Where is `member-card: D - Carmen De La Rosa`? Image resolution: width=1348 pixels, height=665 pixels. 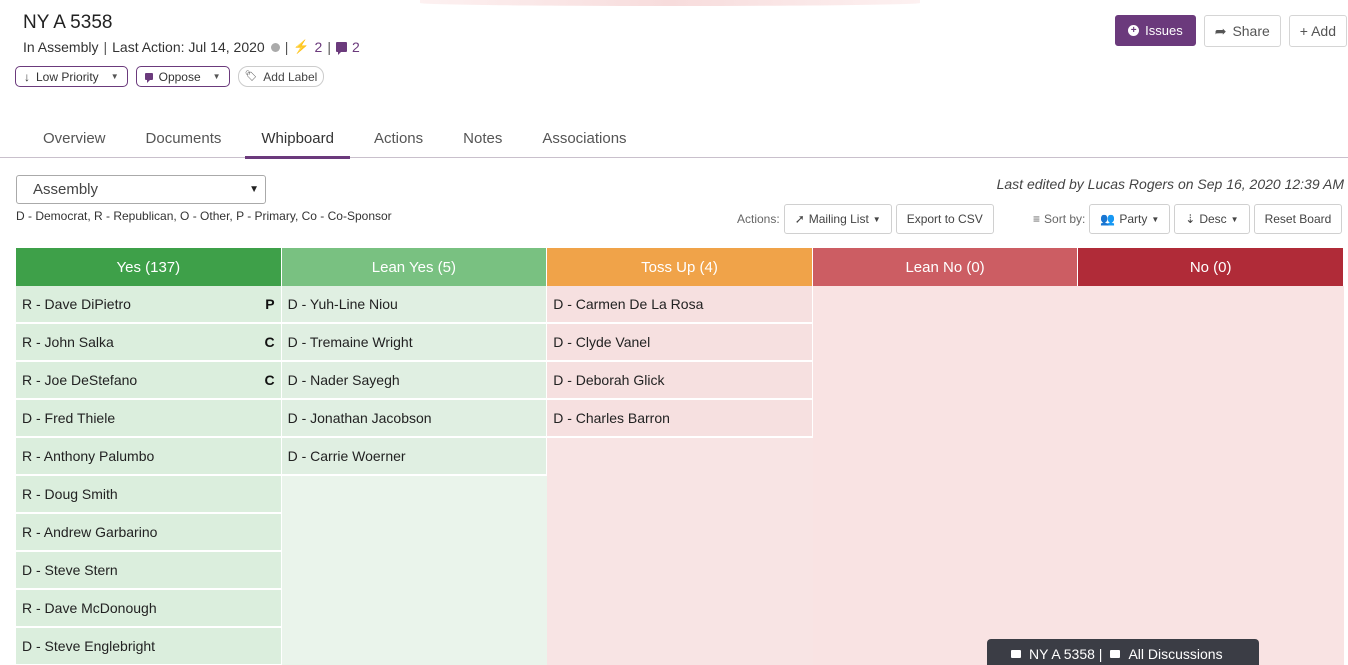
member-card: D - Carmen De La Rosa is located at coordinates (680, 305).